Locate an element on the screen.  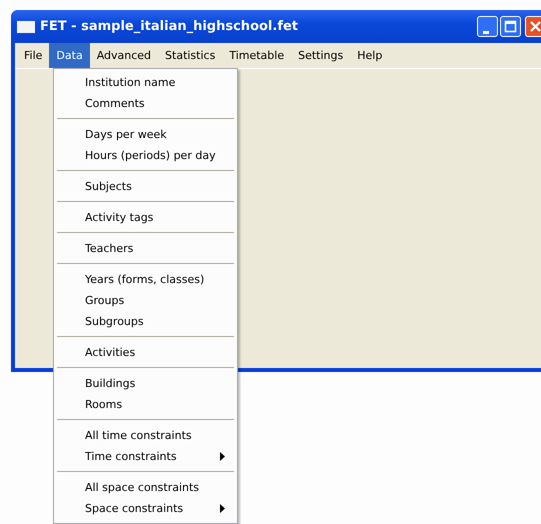
menu-item: Activity tags is located at coordinates (145, 217).